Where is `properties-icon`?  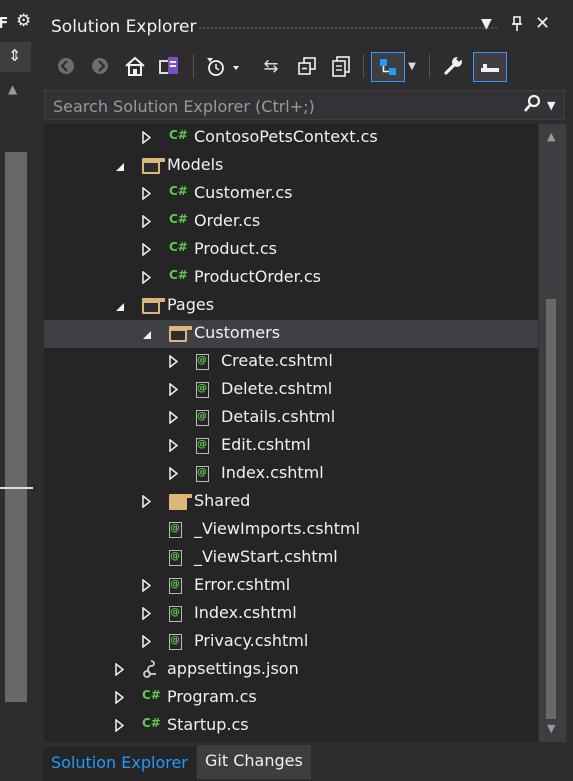
properties-icon is located at coordinates (453, 66).